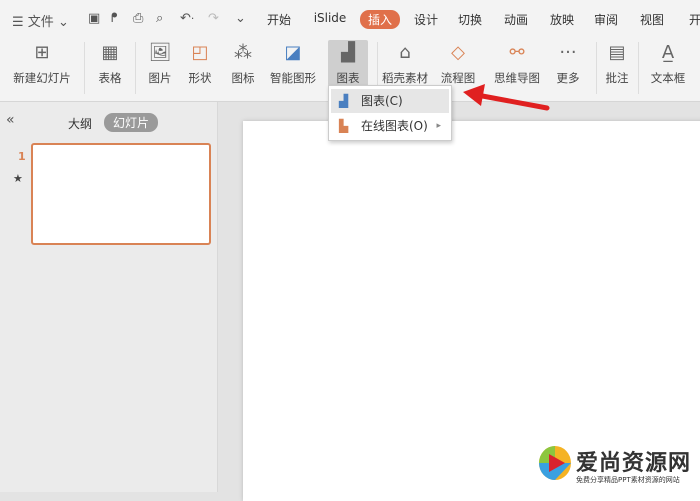  Describe the element at coordinates (512, 101) in the screenshot. I see `arrow-shaft` at that location.